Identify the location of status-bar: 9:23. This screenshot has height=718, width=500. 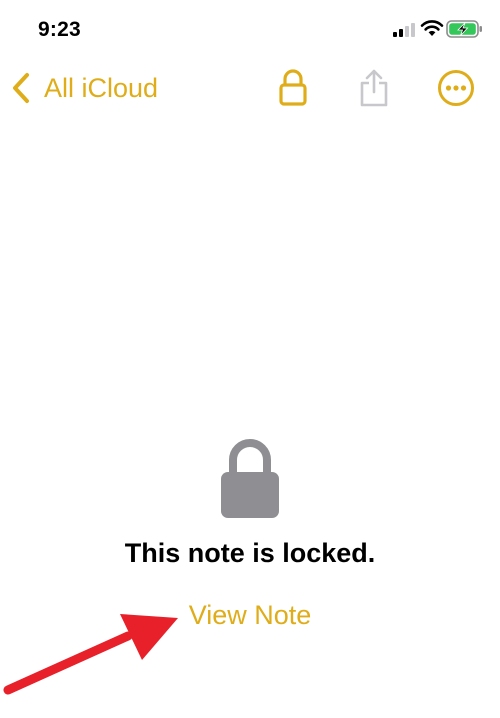
(250, 29).